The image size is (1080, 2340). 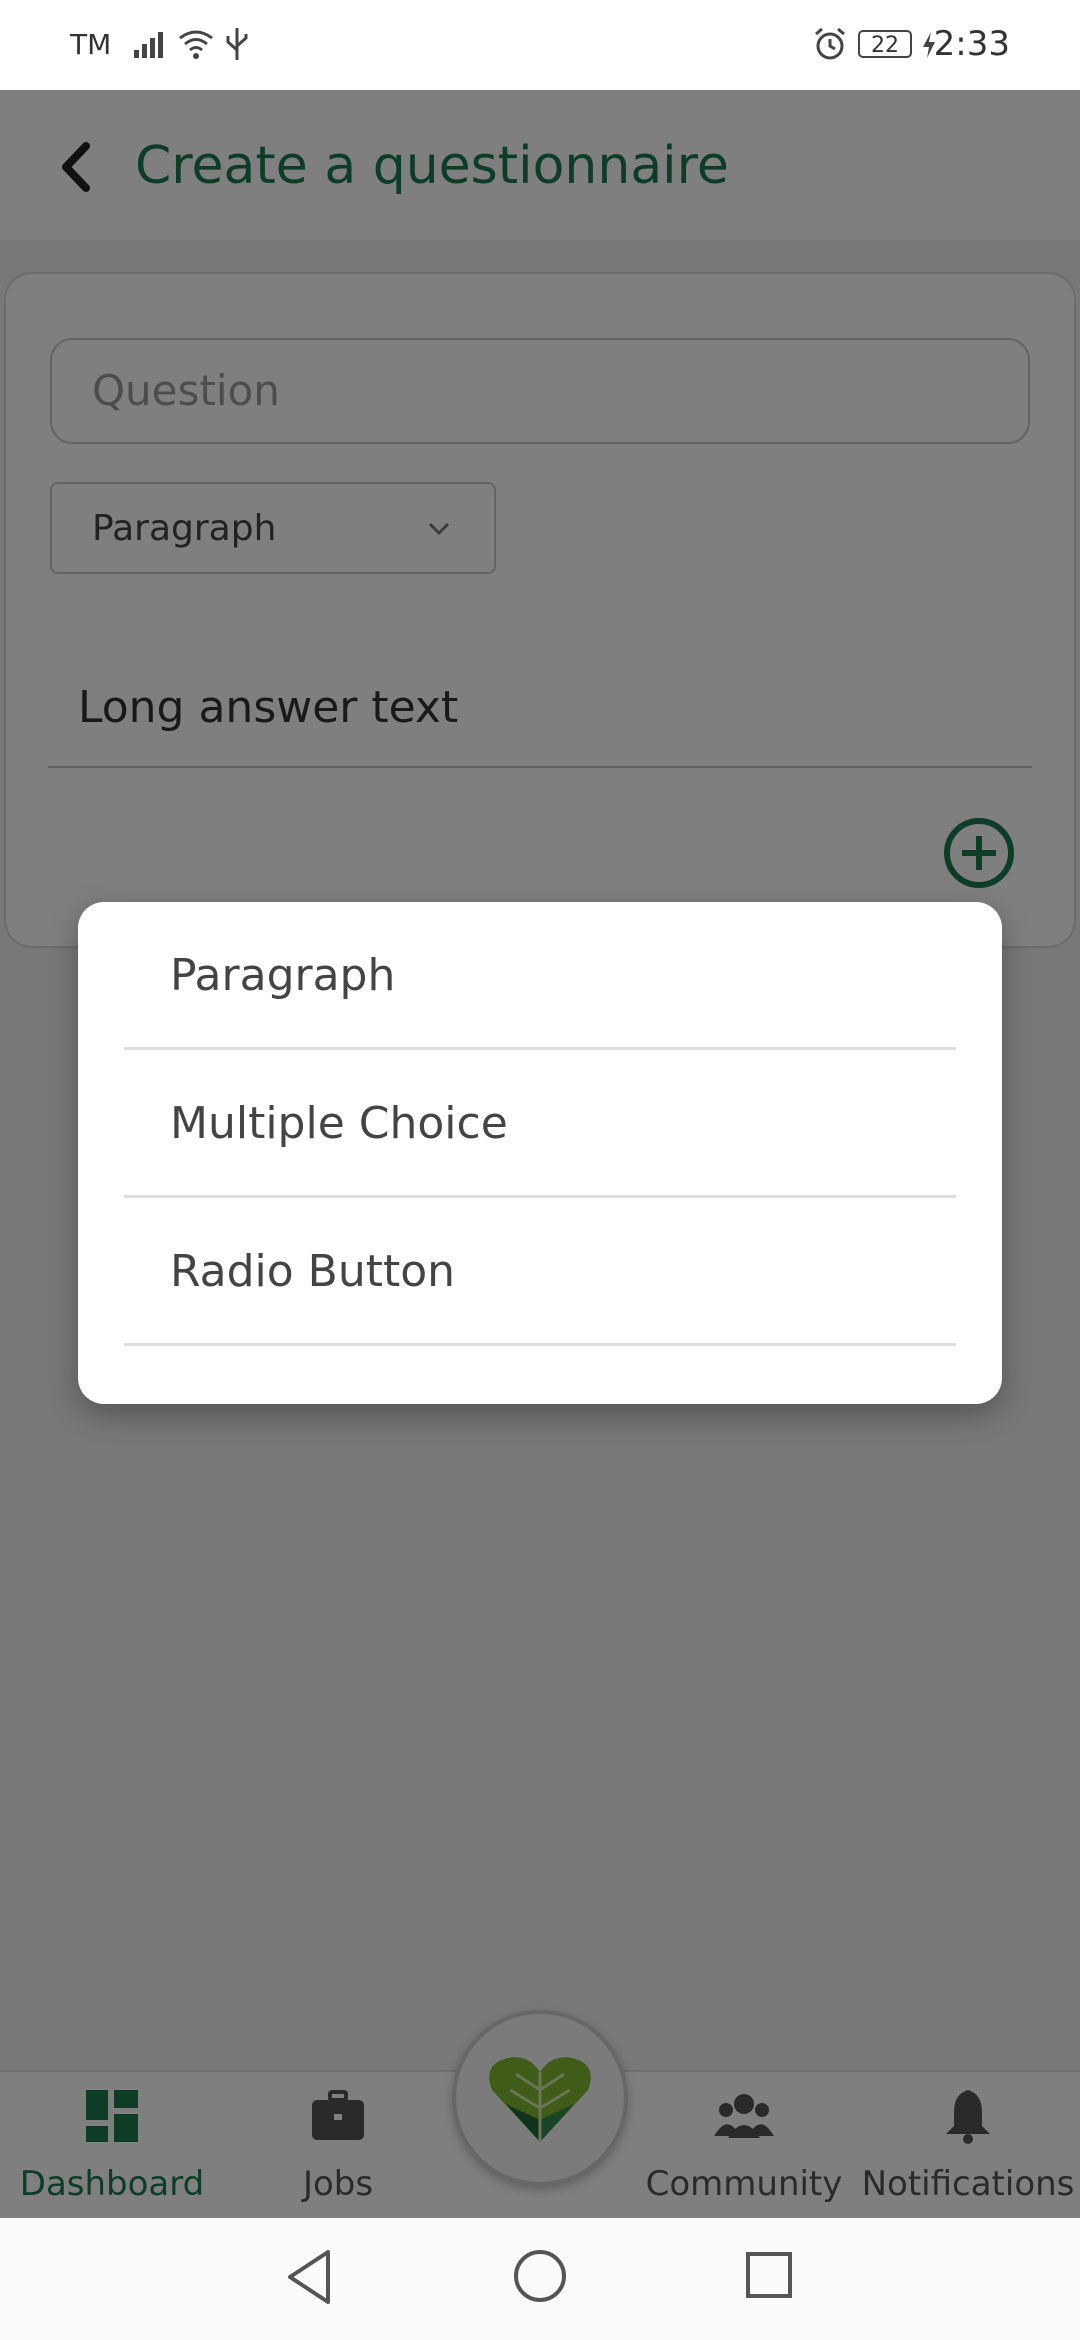 What do you see at coordinates (830, 43) in the screenshot?
I see `alarm-icon` at bounding box center [830, 43].